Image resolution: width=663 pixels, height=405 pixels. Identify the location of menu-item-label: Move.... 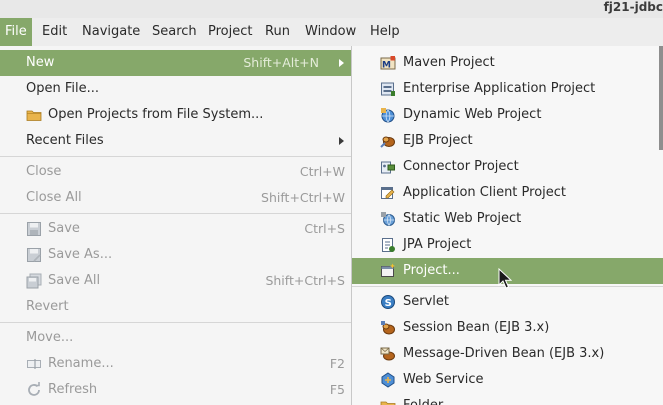
(50, 337).